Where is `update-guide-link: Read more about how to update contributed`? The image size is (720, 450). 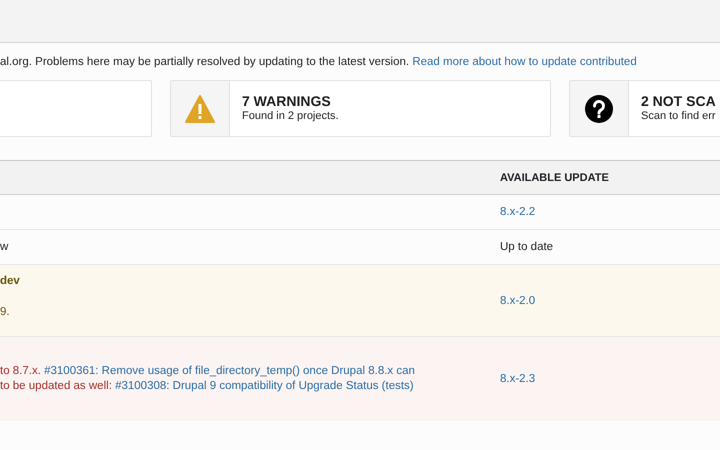 update-guide-link: Read more about how to update contributed is located at coordinates (524, 62).